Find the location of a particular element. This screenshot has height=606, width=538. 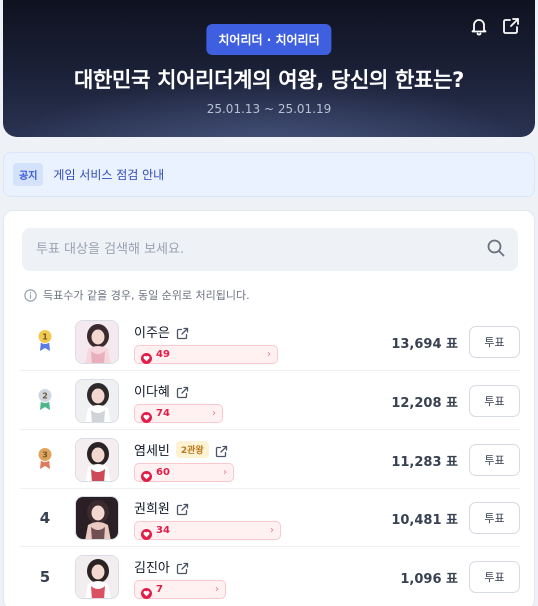

heart-bar: 34 › is located at coordinates (207, 530).